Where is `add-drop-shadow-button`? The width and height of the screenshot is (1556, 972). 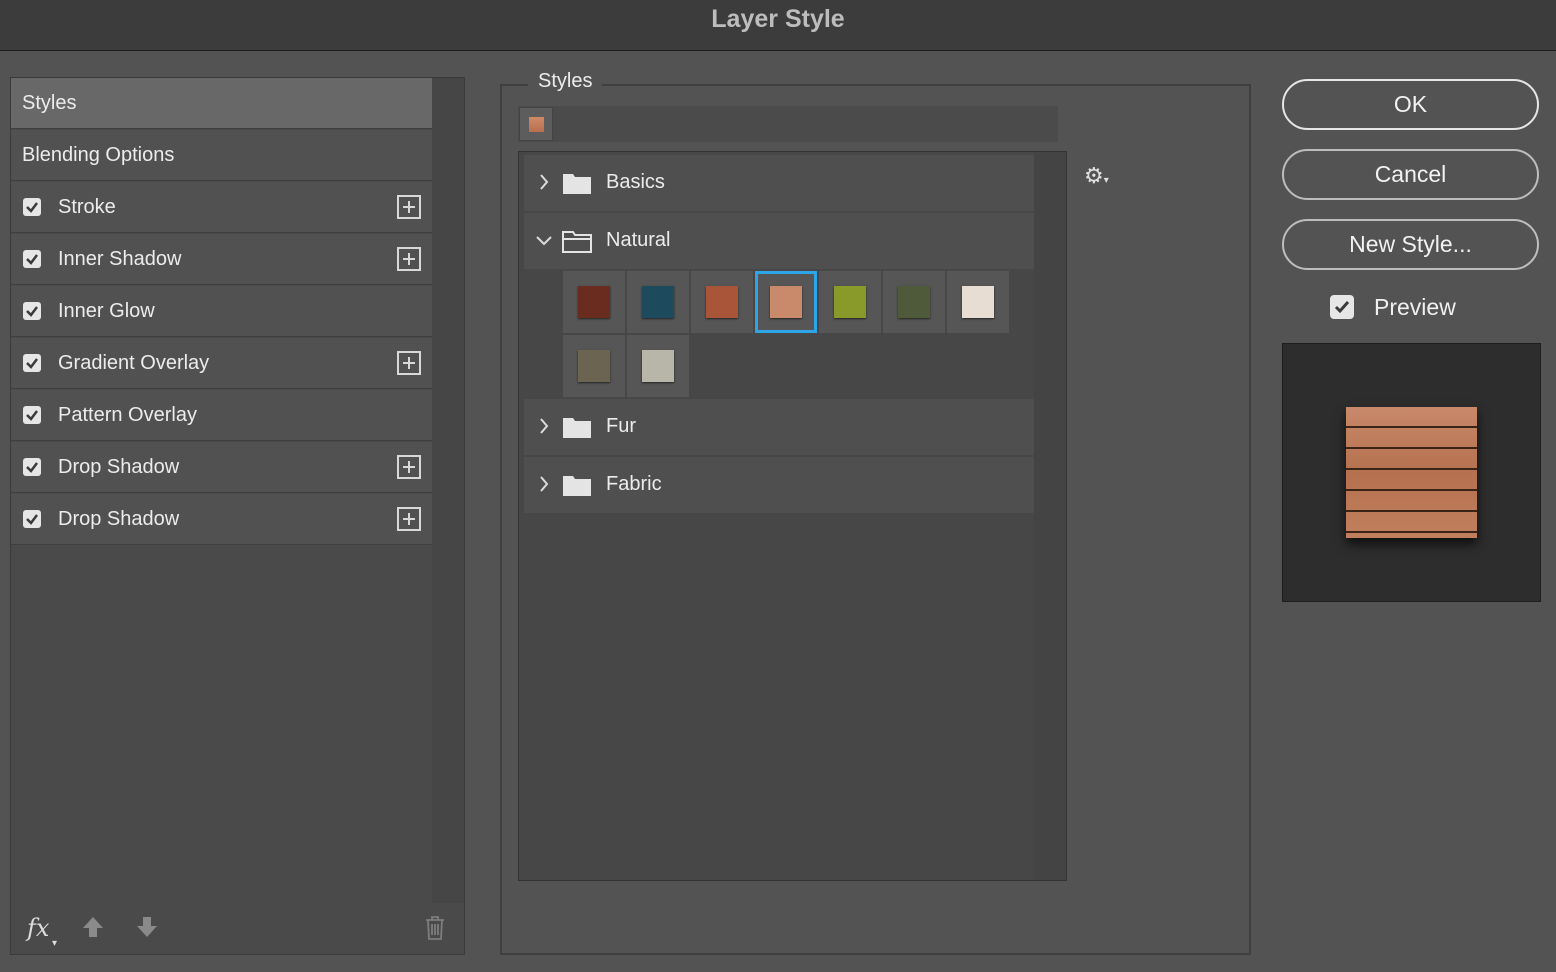
add-drop-shadow-button is located at coordinates (409, 467).